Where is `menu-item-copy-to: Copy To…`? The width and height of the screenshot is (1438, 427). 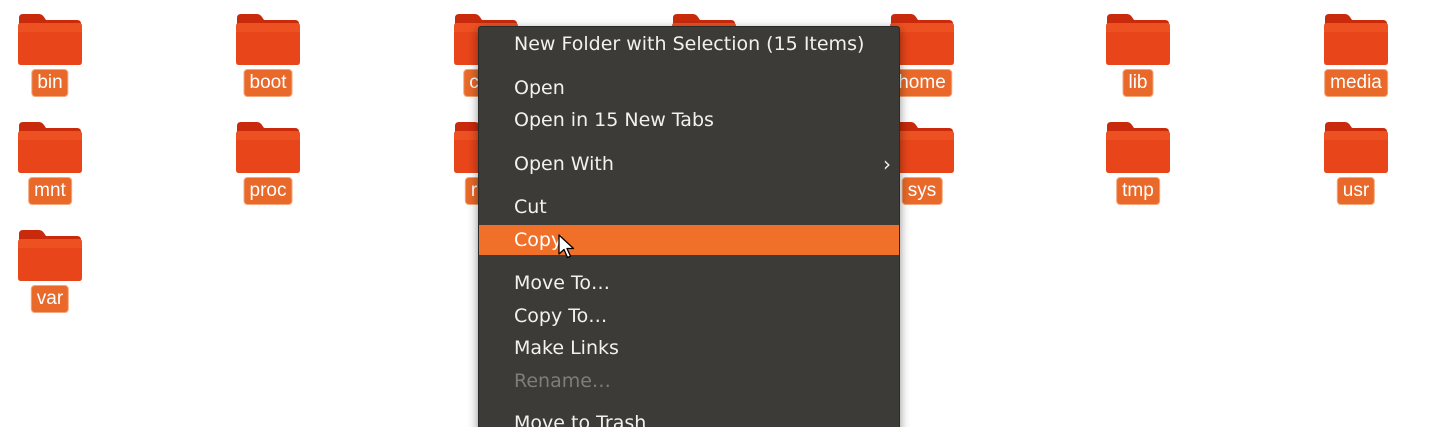 menu-item-copy-to: Copy To… is located at coordinates (689, 316).